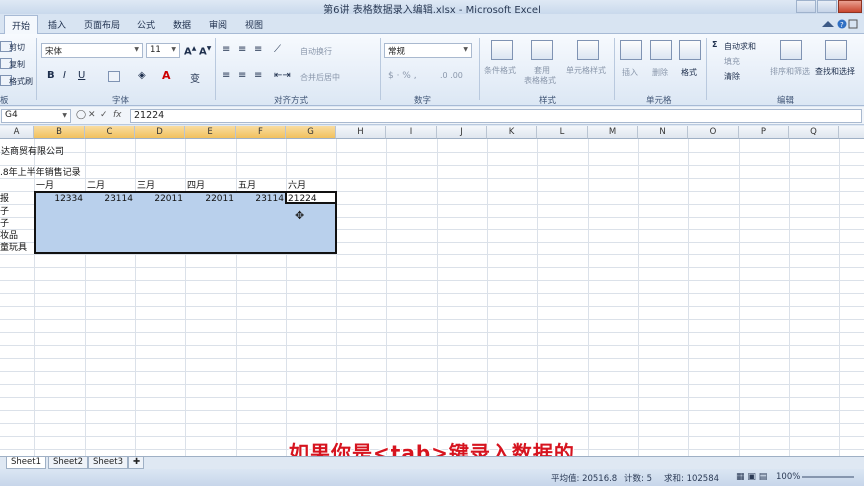  I want to click on tab-insert: 插入, so click(57, 24).